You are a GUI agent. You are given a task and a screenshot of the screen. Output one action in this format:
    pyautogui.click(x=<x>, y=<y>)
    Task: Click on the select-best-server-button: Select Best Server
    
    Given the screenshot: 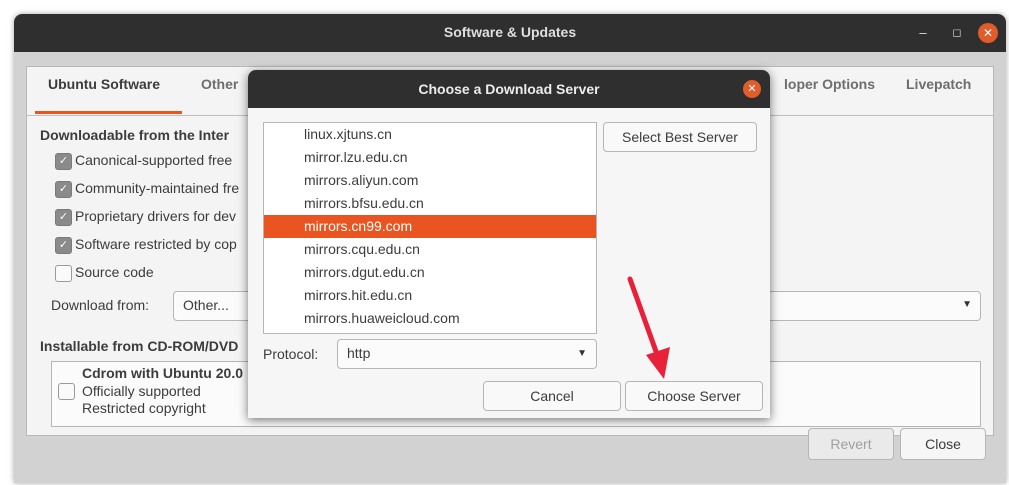 What is the action you would take?
    pyautogui.click(x=680, y=137)
    